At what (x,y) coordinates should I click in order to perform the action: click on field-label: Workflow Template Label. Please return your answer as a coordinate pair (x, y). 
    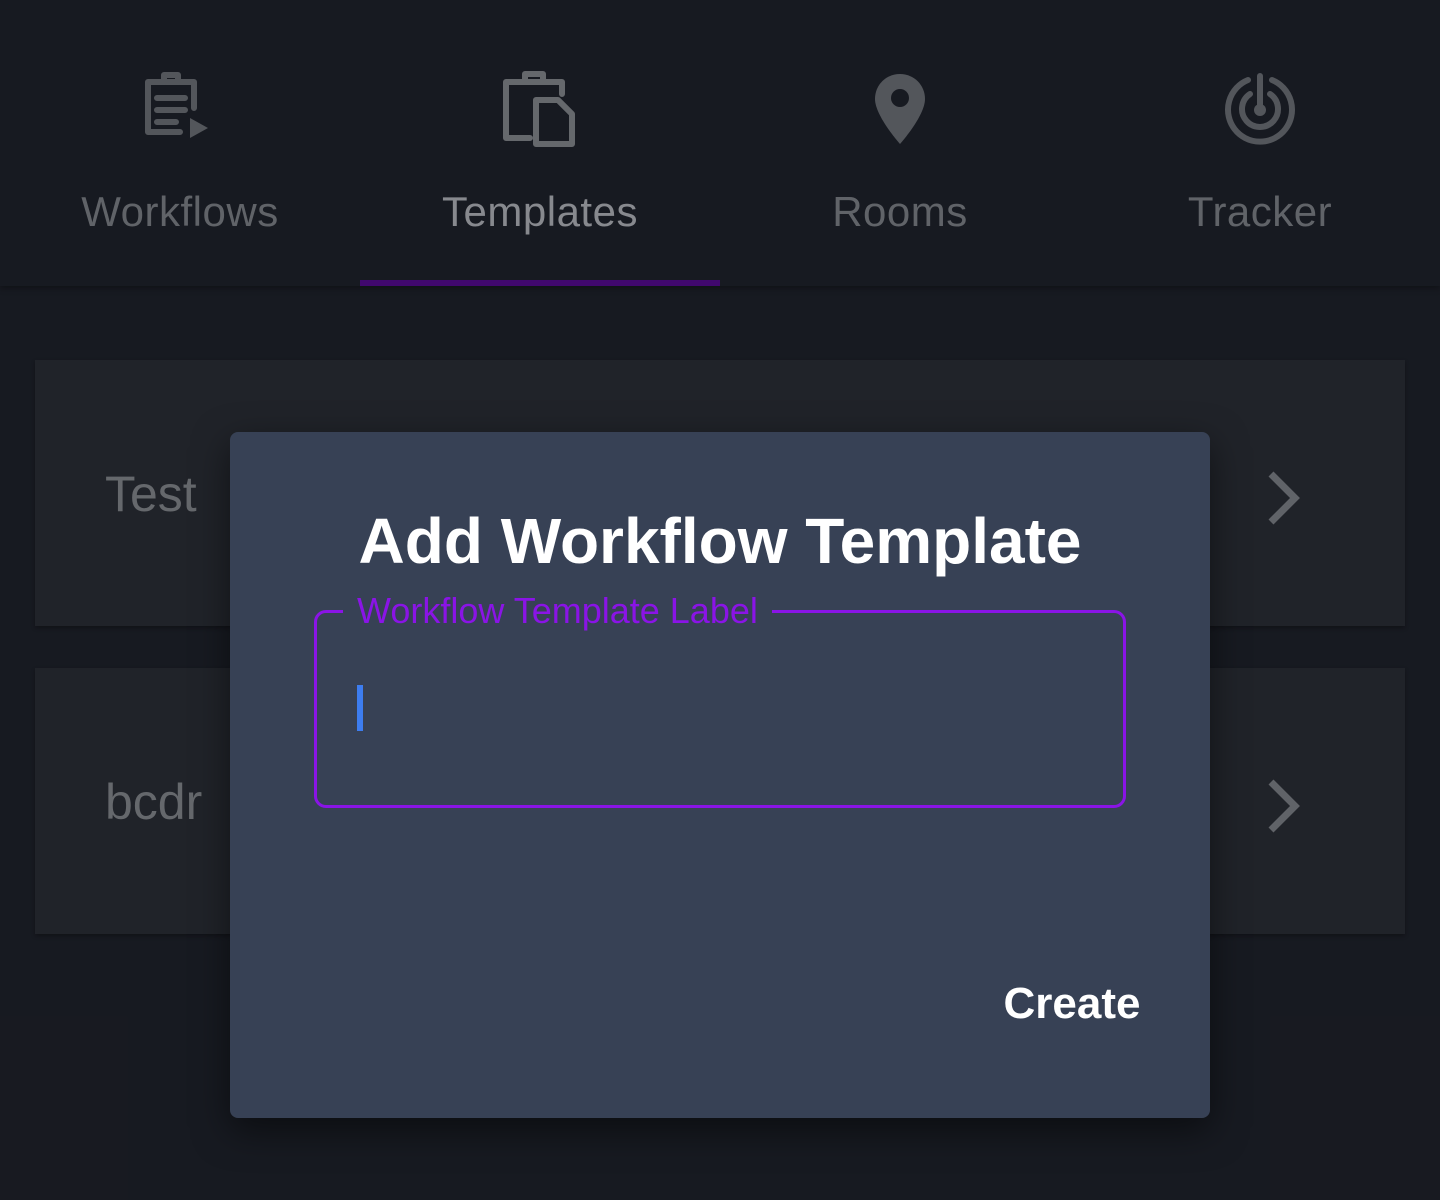
    Looking at the image, I should click on (557, 611).